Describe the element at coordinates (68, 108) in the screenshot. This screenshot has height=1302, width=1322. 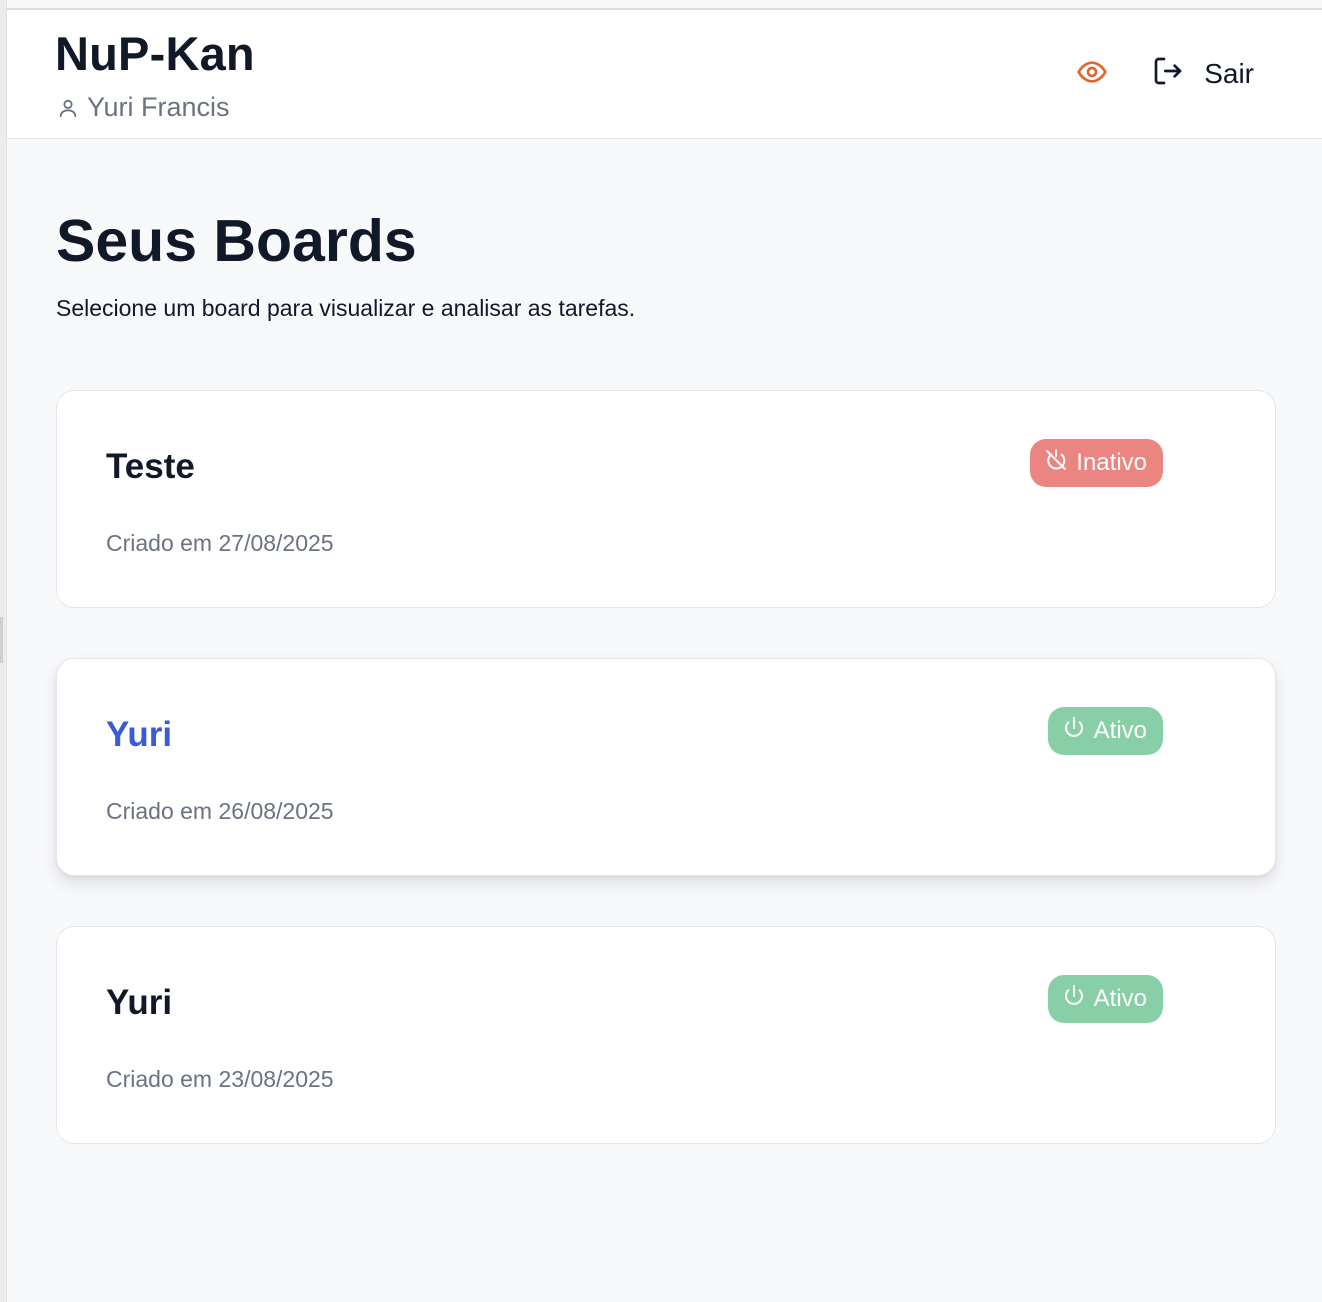
I see `user-icon` at that location.